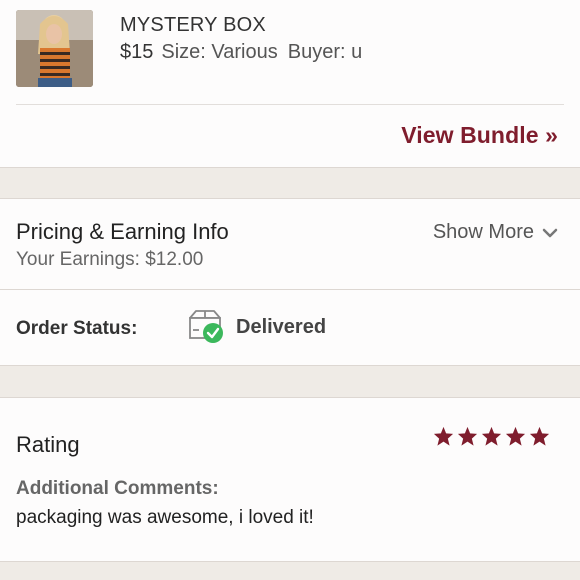 The image size is (580, 580). Describe the element at coordinates (325, 52) in the screenshot. I see `item-buyer: Buyer: u` at that location.